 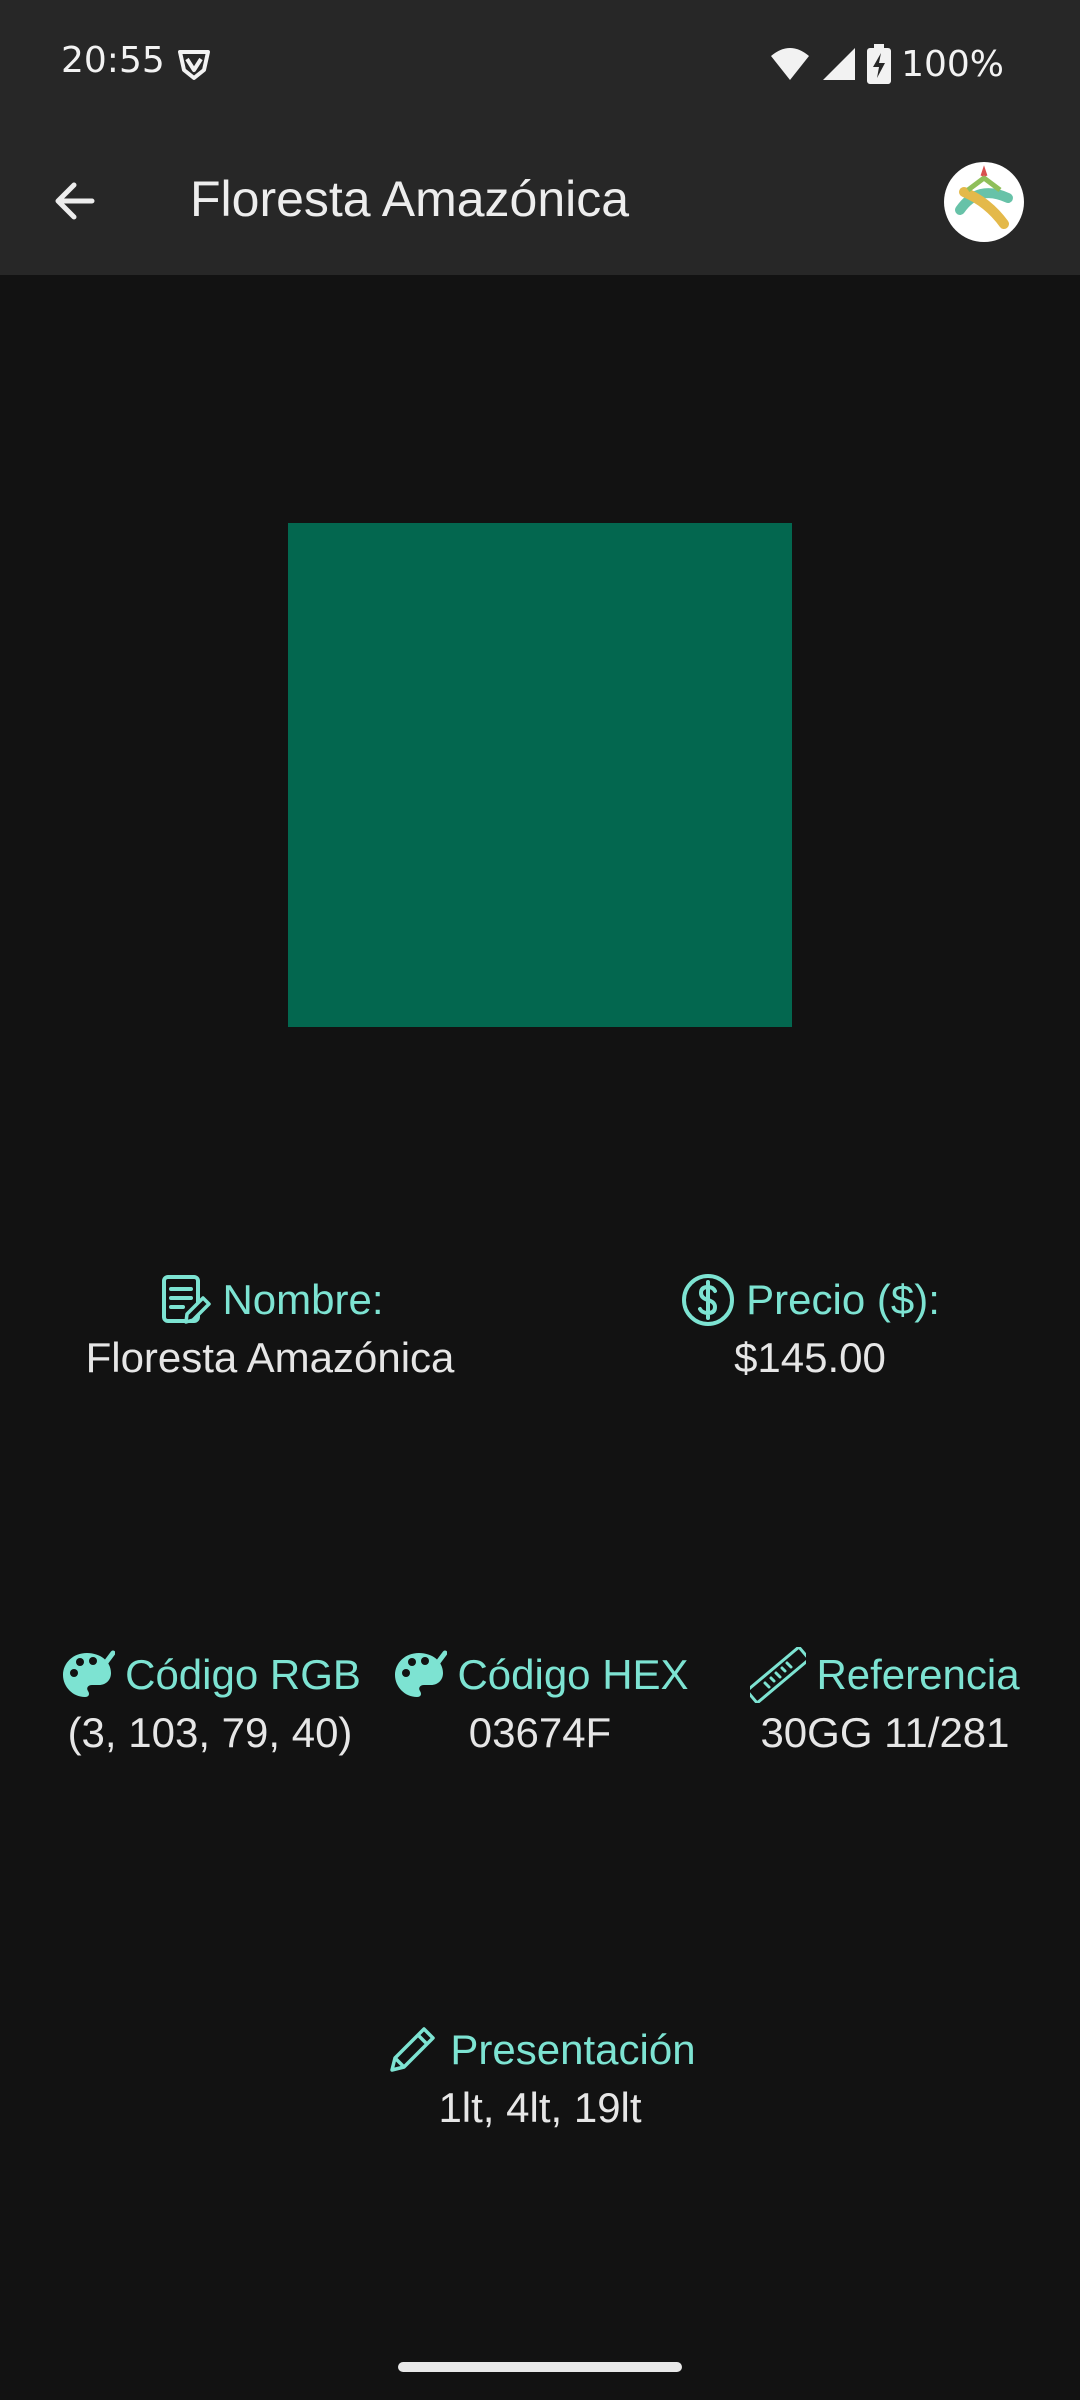 I want to click on app-logo-icon, so click(x=984, y=202).